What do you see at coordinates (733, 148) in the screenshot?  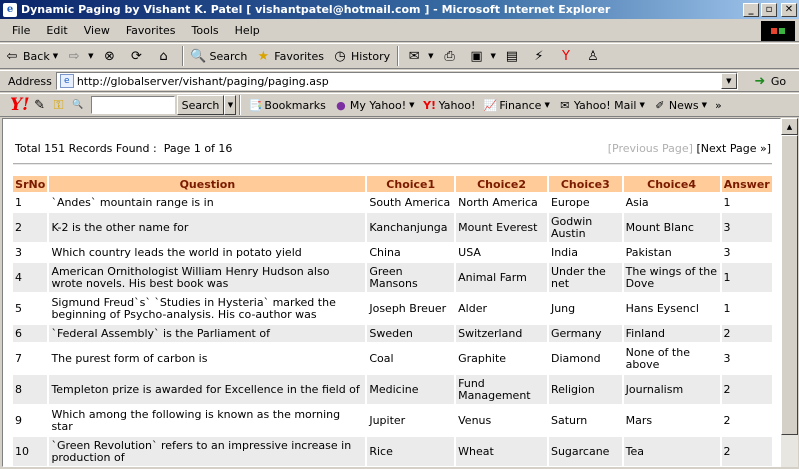 I see `next-page-link: [Next Page »]` at bounding box center [733, 148].